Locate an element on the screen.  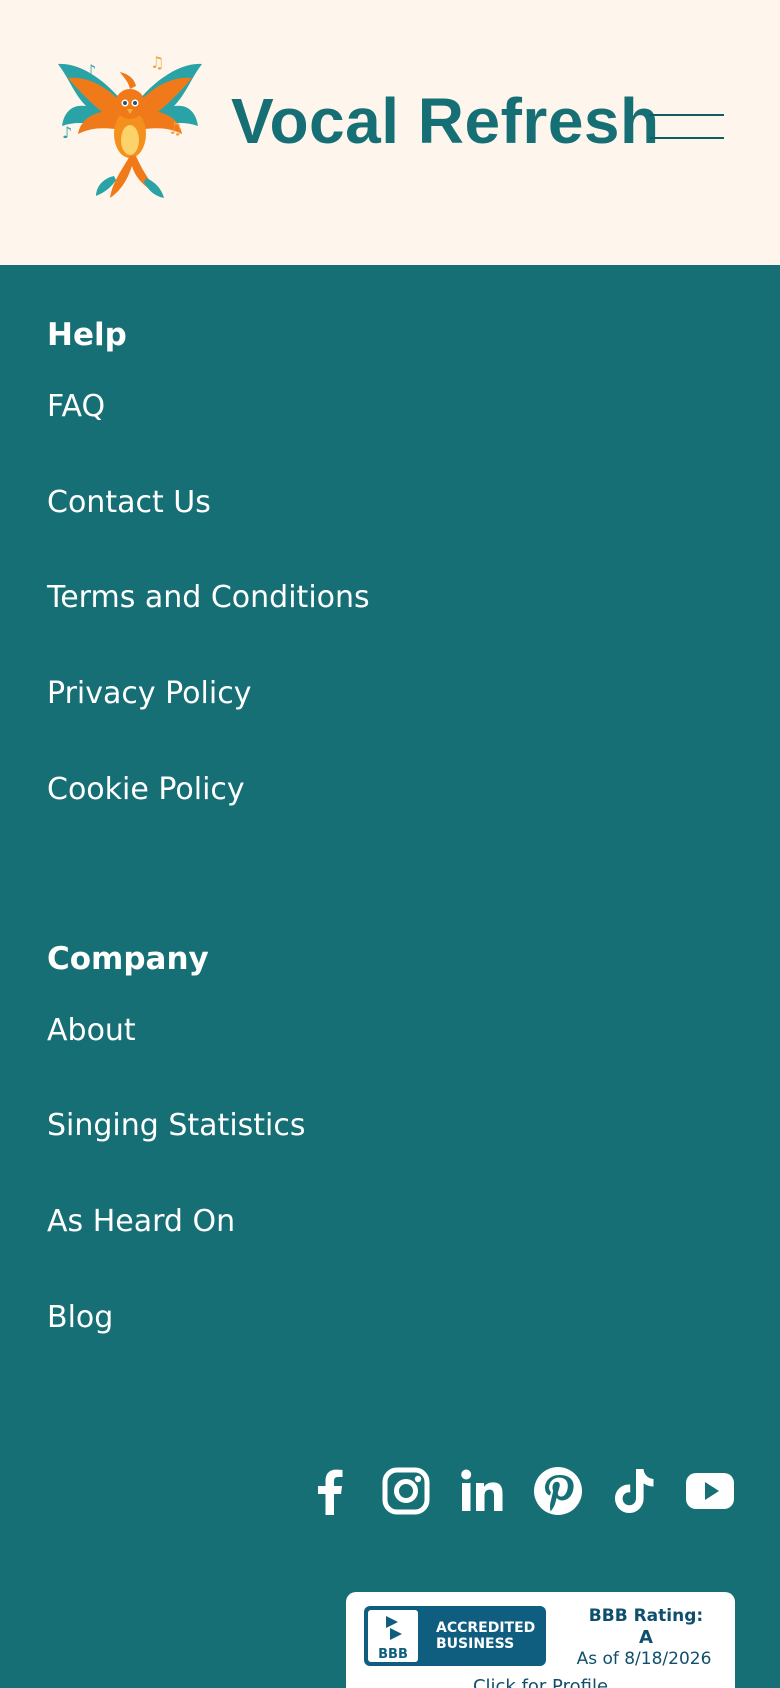
footer-link-blog: Blog is located at coordinates (80, 1317).